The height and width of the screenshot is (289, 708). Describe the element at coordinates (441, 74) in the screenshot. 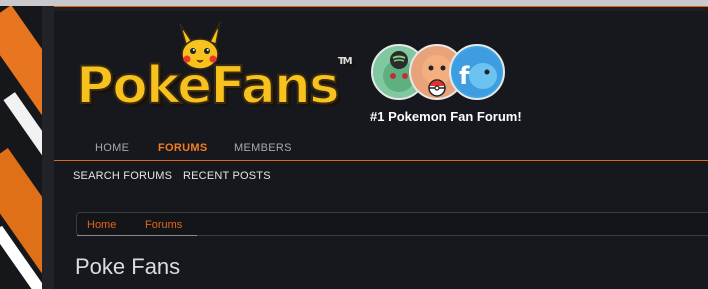

I see `social-icons: f` at that location.